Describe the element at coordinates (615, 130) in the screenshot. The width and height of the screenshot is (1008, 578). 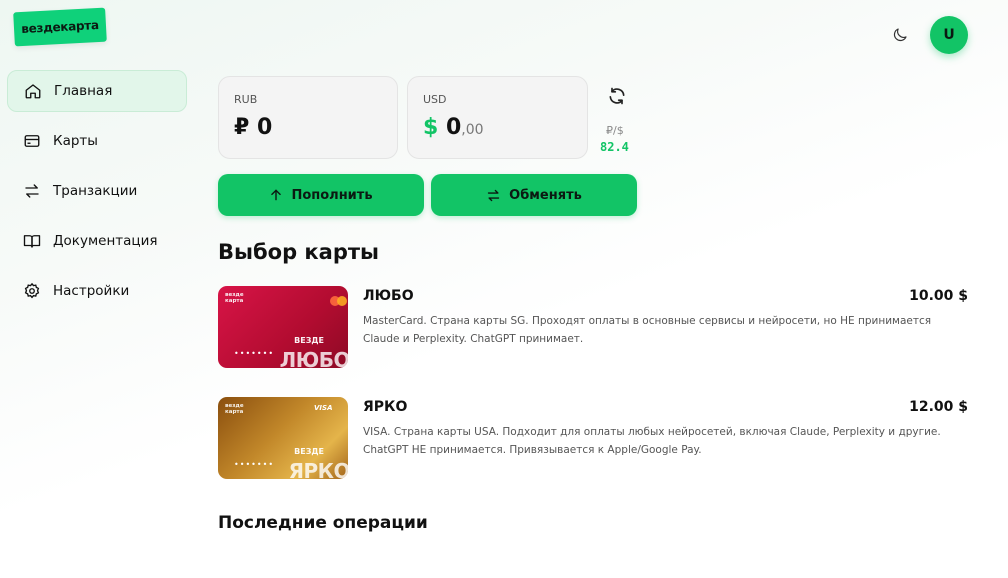
I see `rate-label: ₽/$` at that location.